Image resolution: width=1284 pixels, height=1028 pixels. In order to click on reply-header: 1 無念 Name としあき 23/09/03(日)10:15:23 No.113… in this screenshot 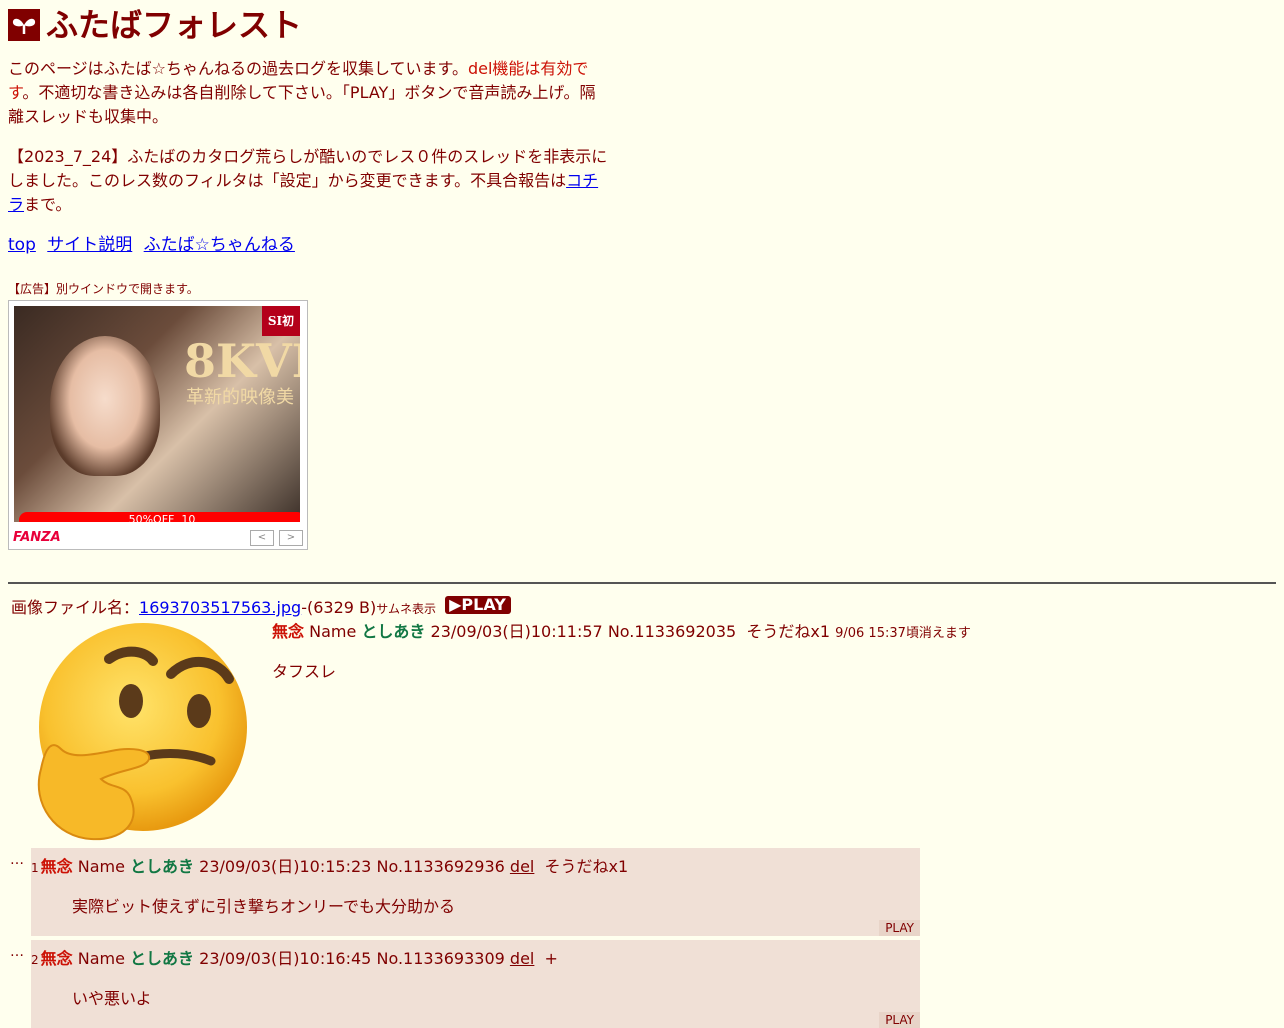, I will do `click(329, 867)`.